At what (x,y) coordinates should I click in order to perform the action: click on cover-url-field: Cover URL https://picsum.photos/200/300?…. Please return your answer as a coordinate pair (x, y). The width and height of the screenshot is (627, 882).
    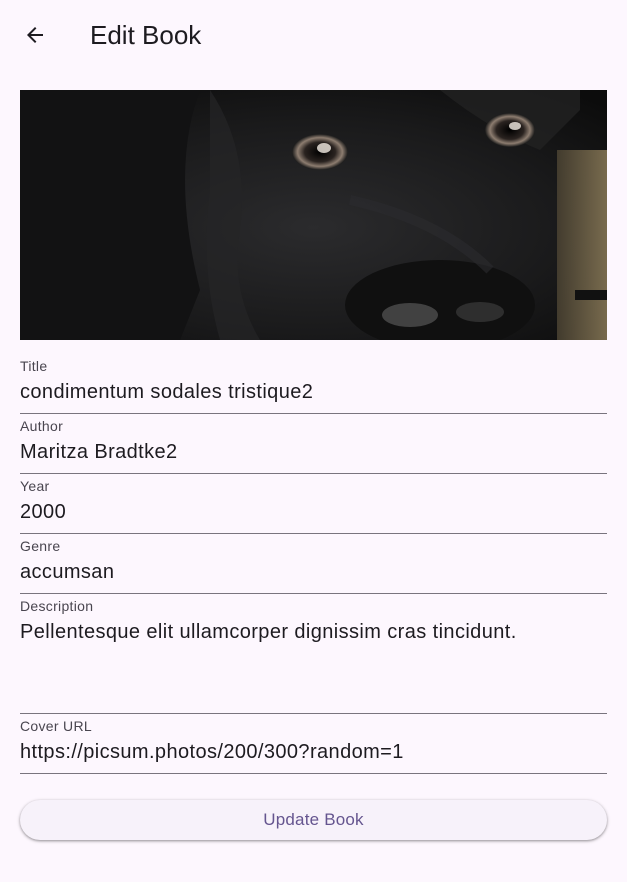
    Looking at the image, I should click on (313, 746).